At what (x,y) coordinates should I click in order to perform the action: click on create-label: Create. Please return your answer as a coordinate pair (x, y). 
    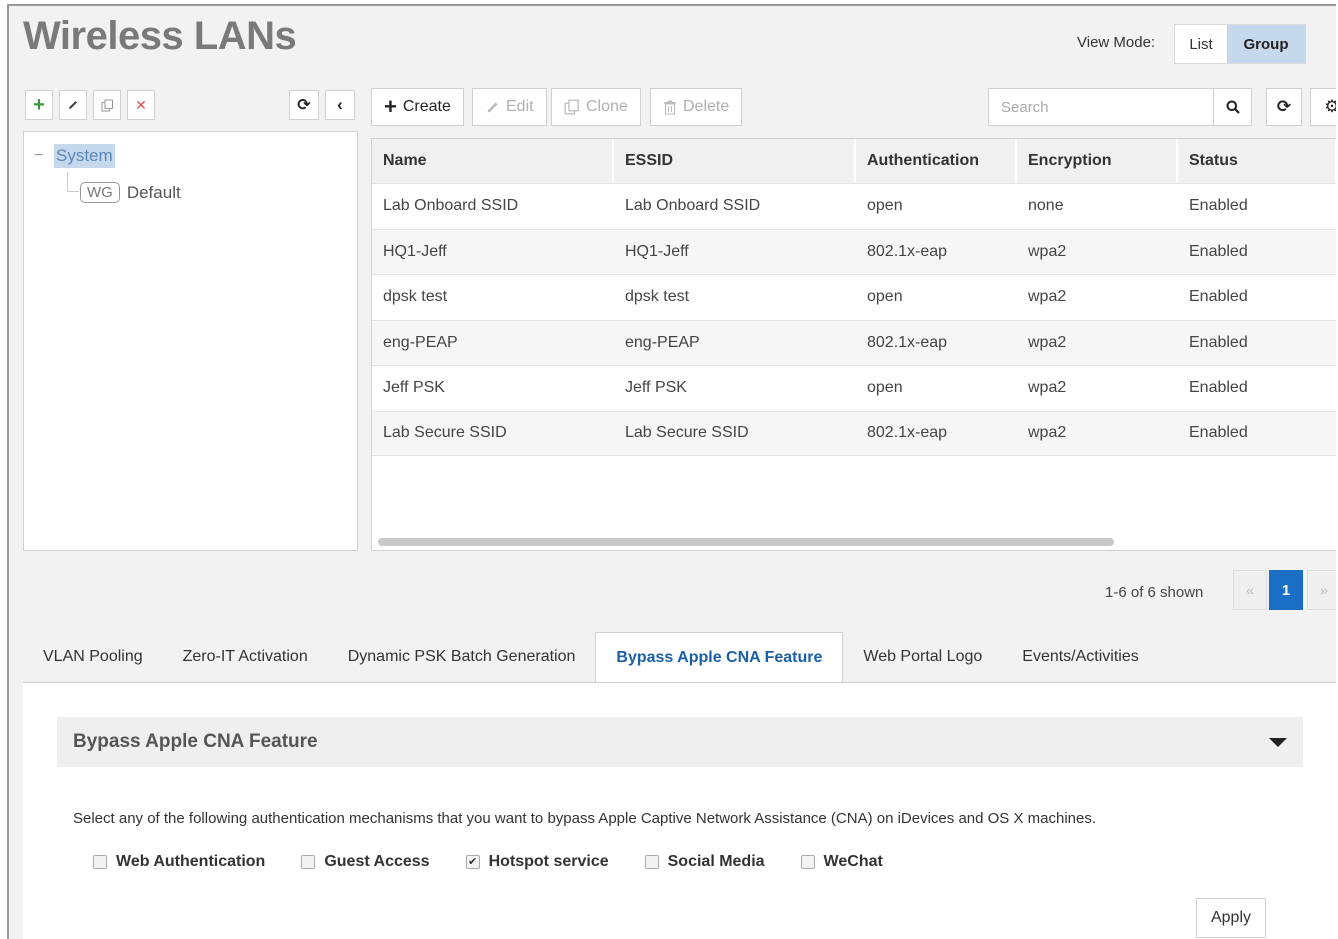
    Looking at the image, I should click on (426, 106).